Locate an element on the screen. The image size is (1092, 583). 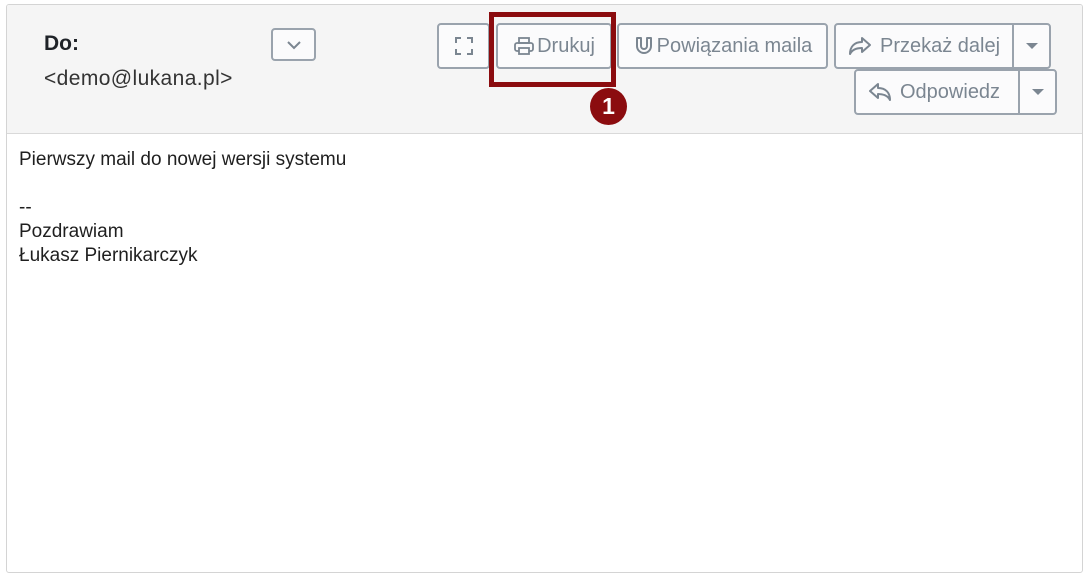
reply-button-label: Odpowiedz is located at coordinates (950, 91).